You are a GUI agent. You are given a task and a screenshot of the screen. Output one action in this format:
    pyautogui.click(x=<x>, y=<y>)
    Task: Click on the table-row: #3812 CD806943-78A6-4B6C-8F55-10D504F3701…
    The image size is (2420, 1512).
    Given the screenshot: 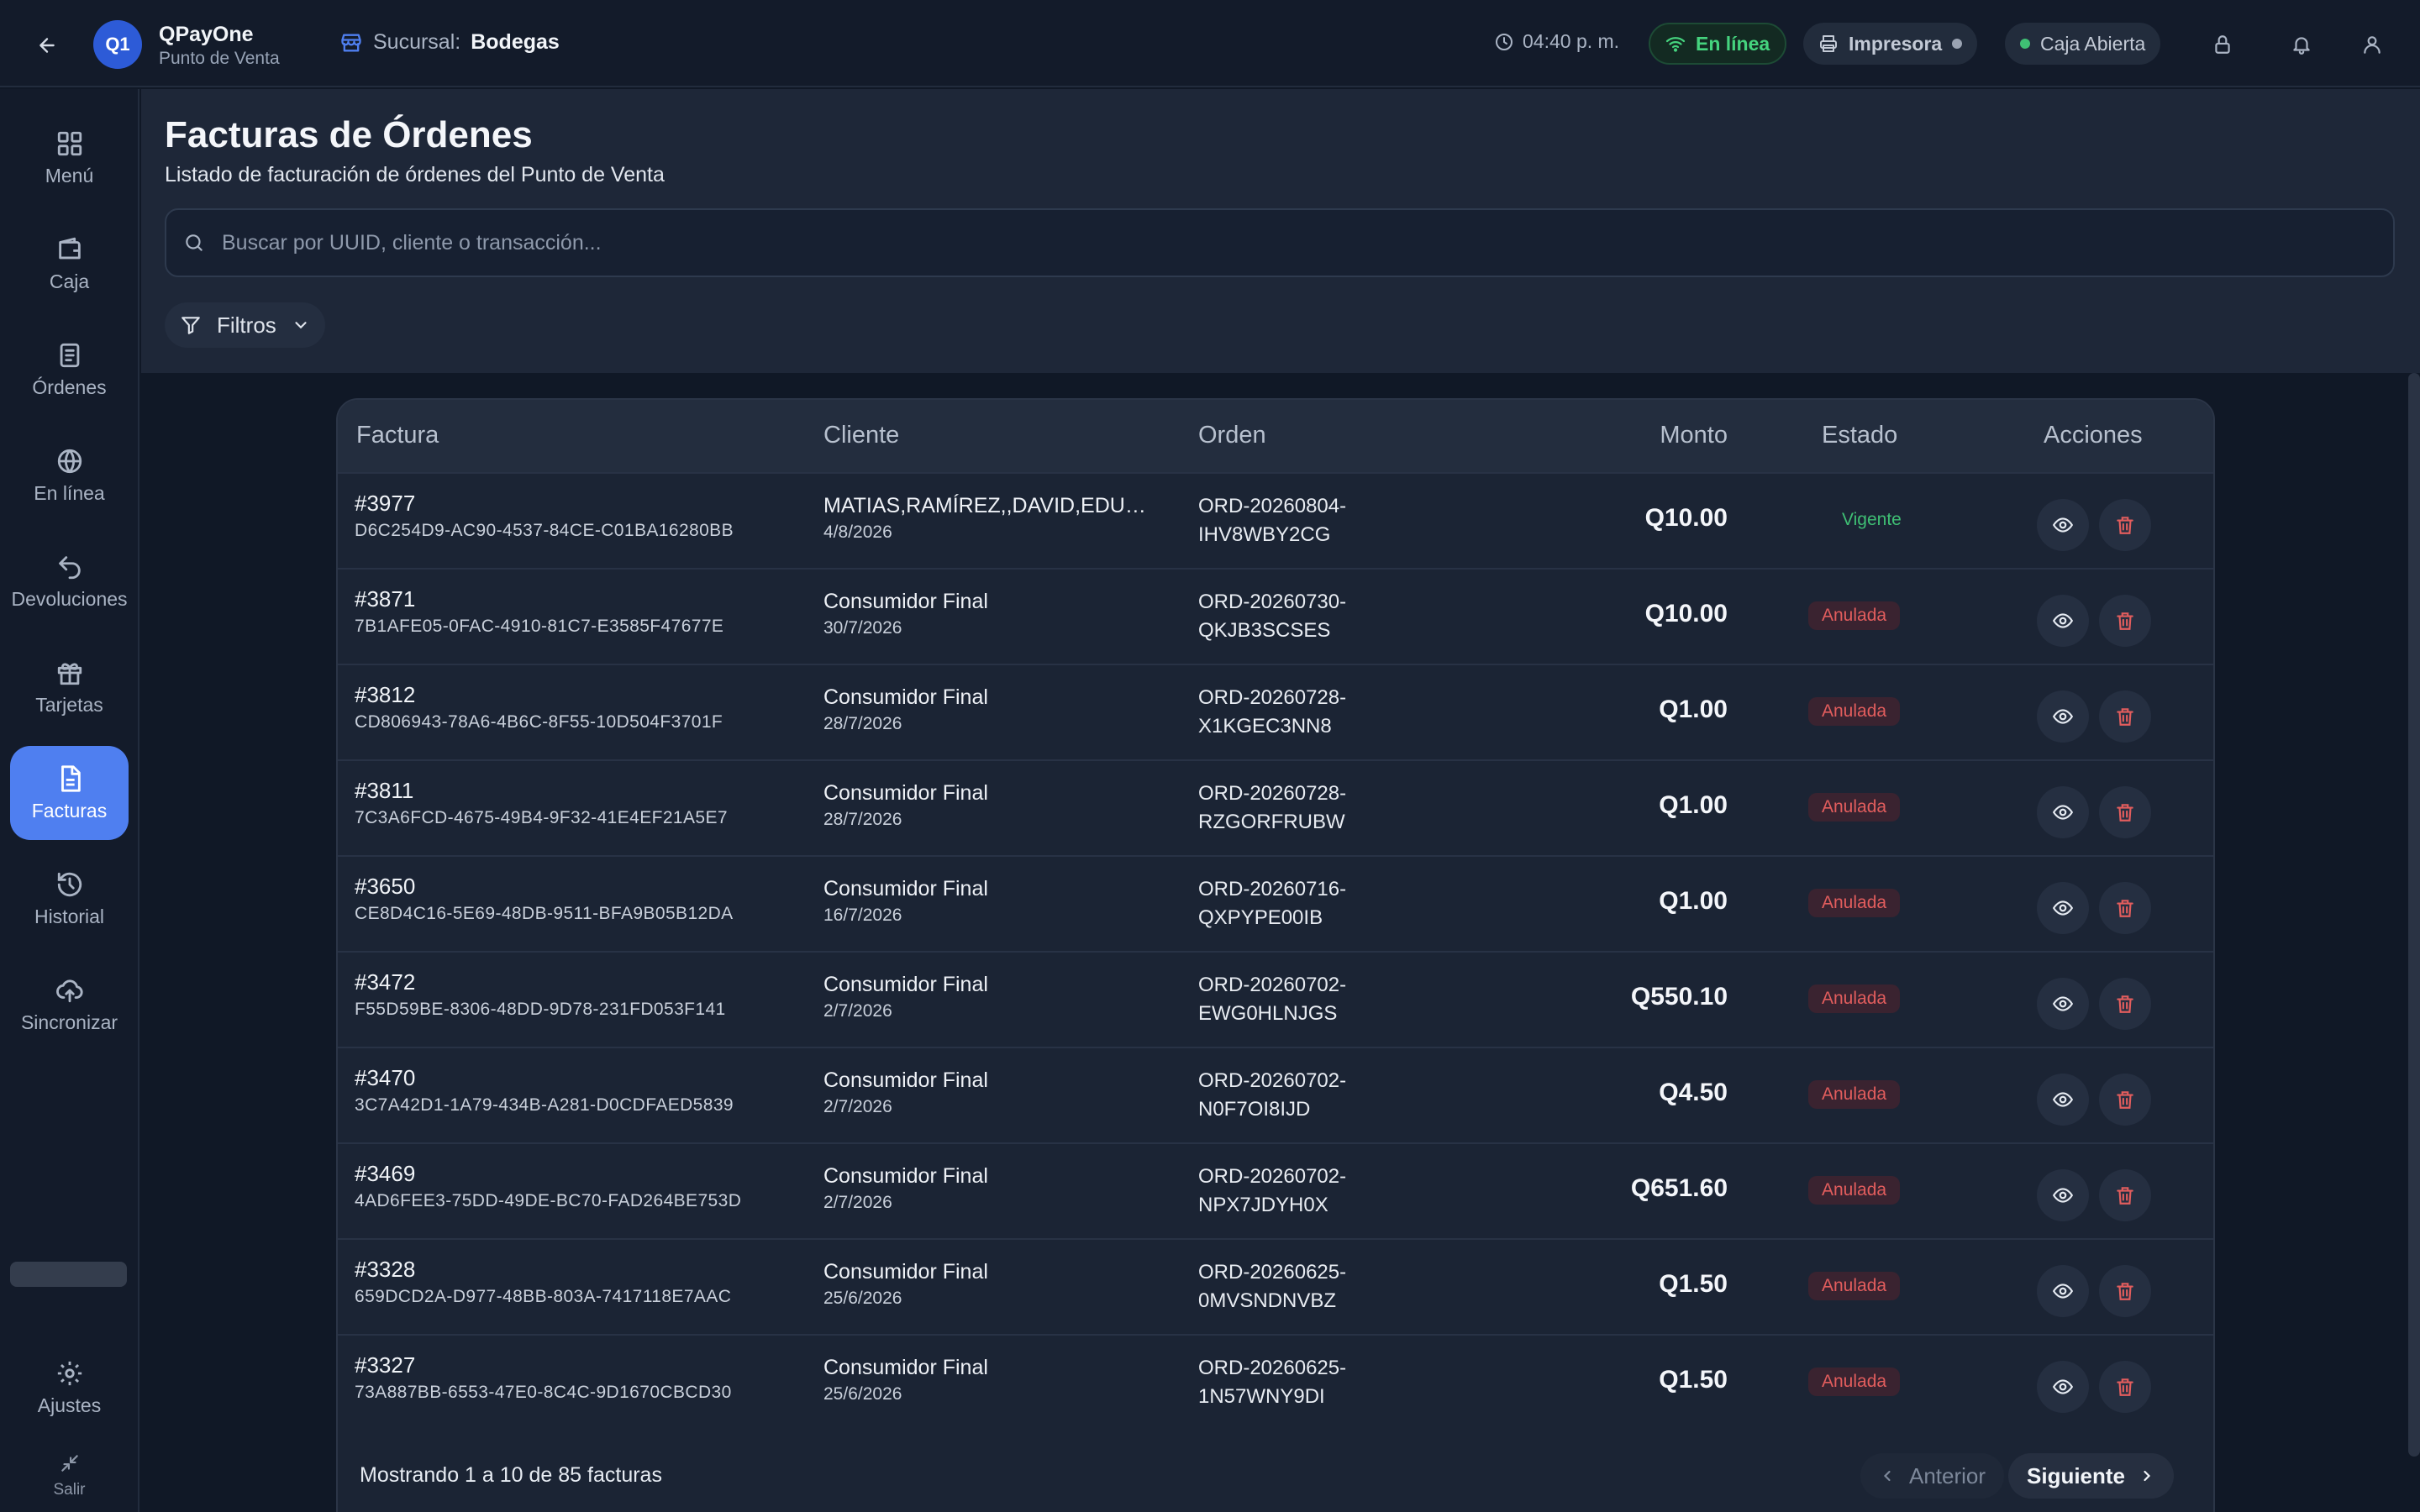 What is the action you would take?
    pyautogui.click(x=1275, y=711)
    